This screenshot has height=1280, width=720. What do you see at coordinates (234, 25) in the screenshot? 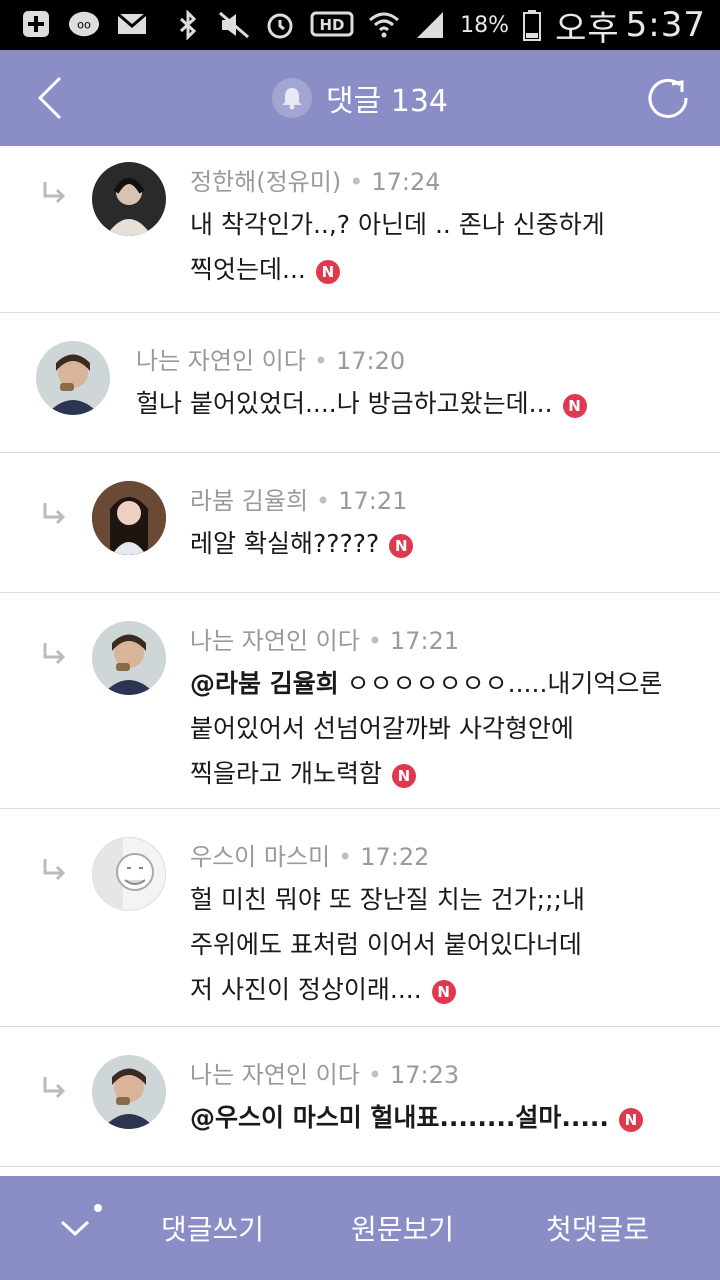
I see `mute-icon` at bounding box center [234, 25].